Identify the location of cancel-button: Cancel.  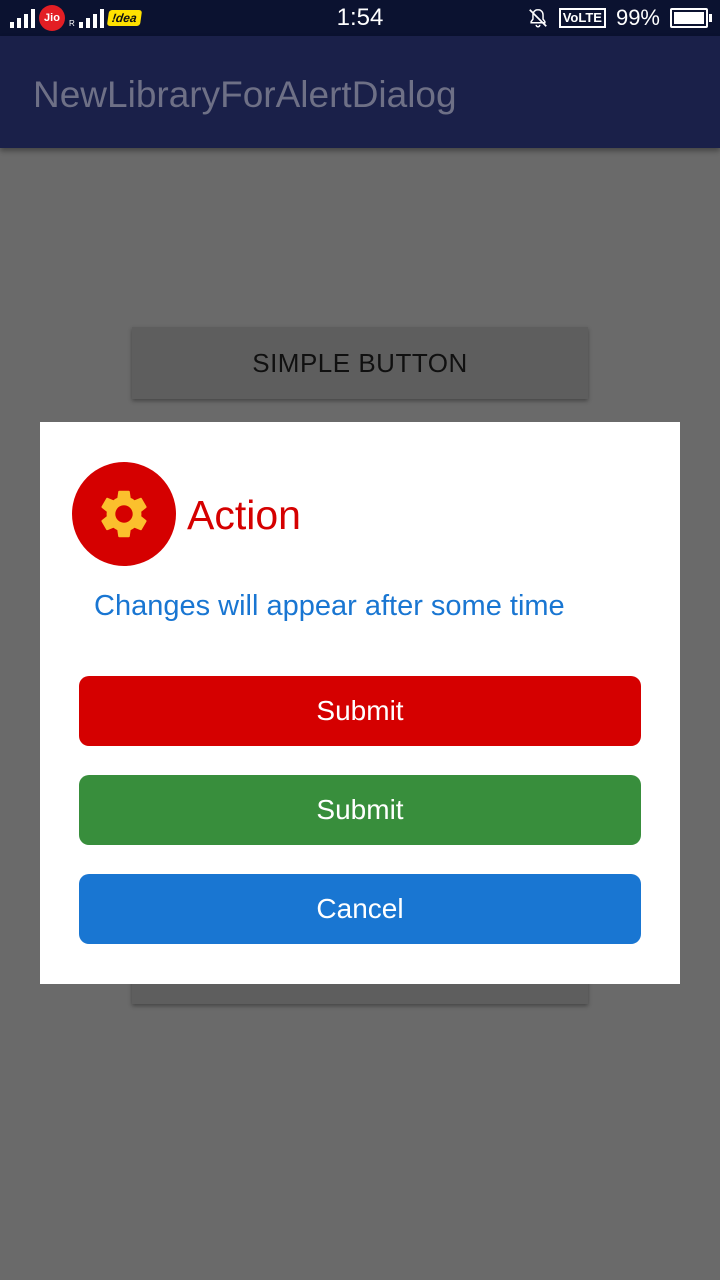
(360, 909).